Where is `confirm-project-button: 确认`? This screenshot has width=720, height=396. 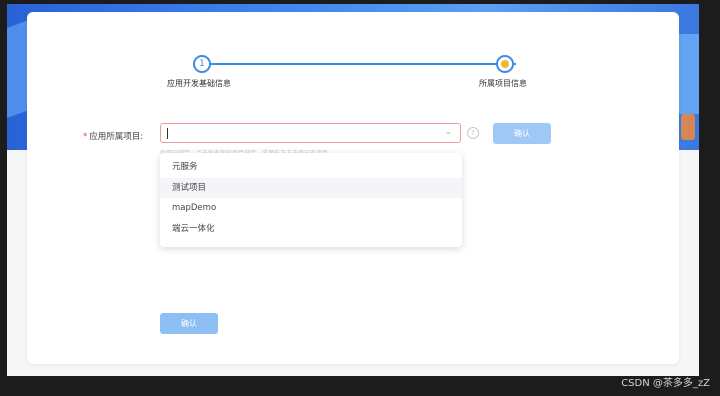 confirm-project-button: 确认 is located at coordinates (522, 133).